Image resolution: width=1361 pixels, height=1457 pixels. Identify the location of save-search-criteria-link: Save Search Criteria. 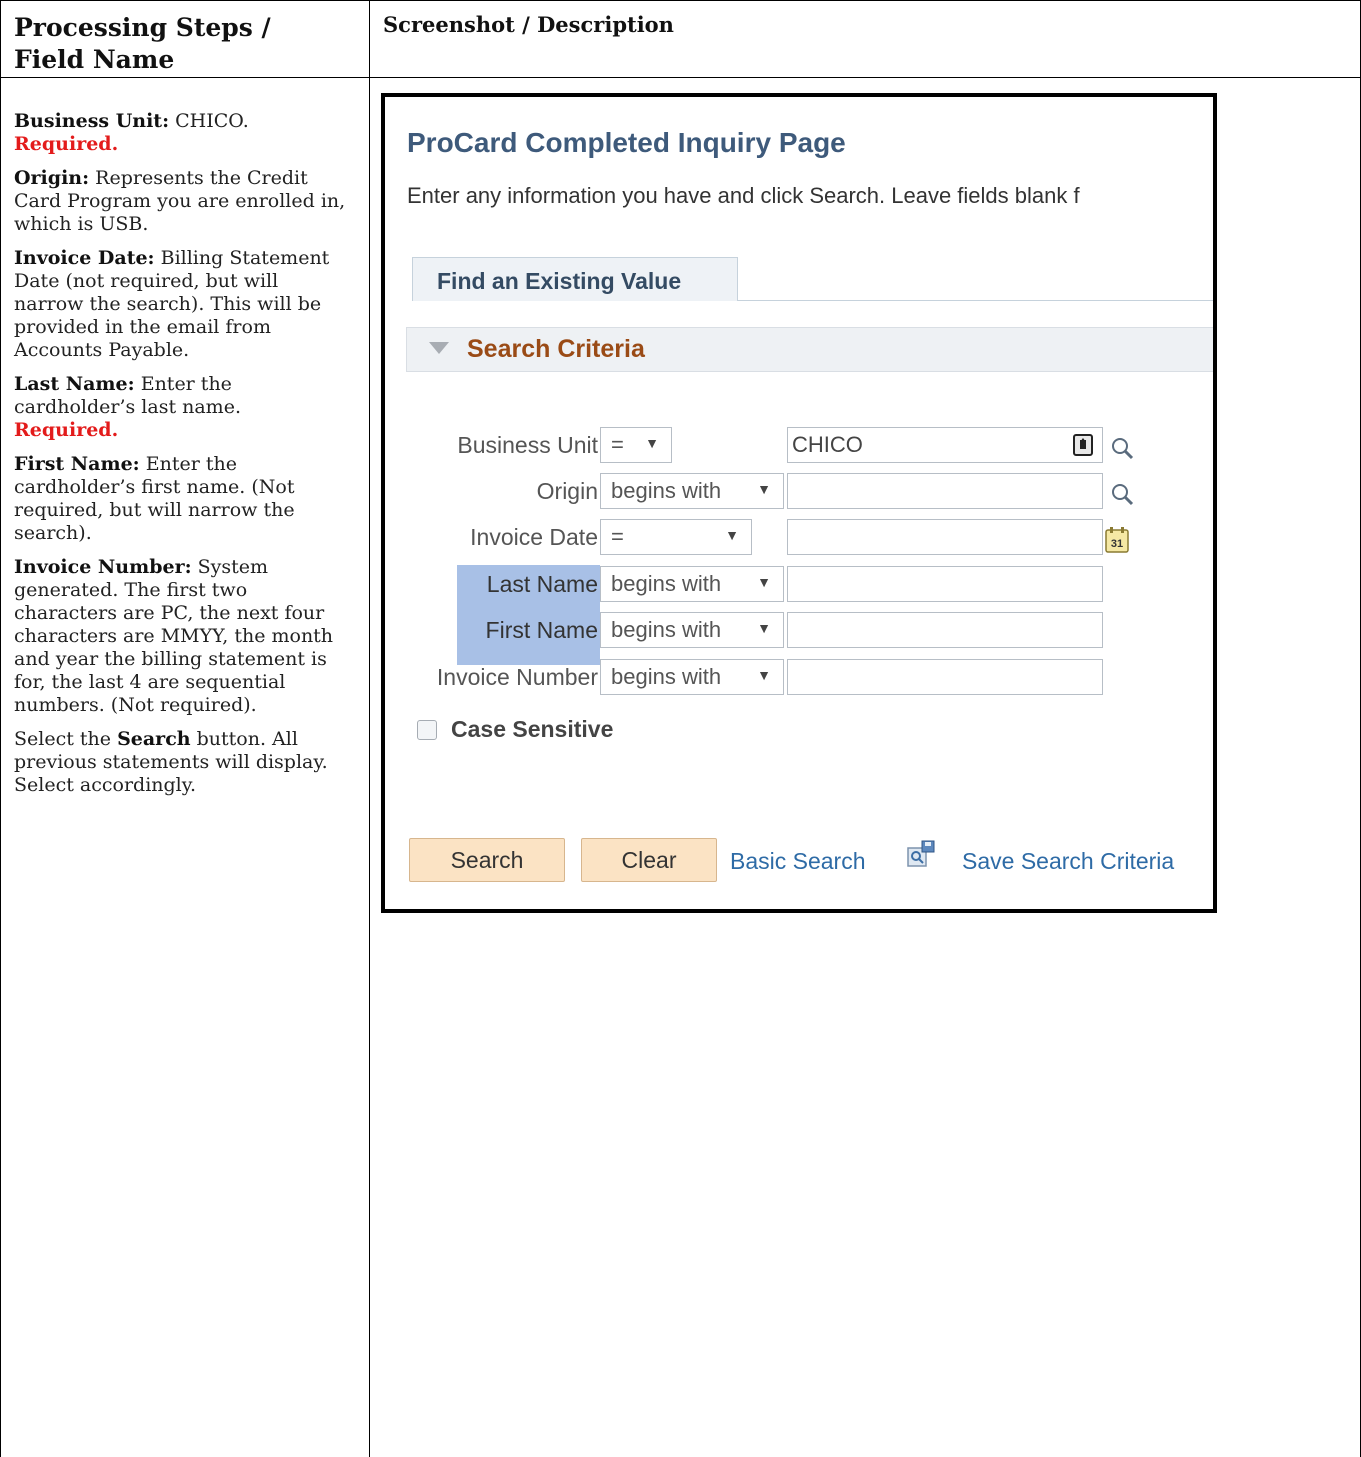
(1068, 861).